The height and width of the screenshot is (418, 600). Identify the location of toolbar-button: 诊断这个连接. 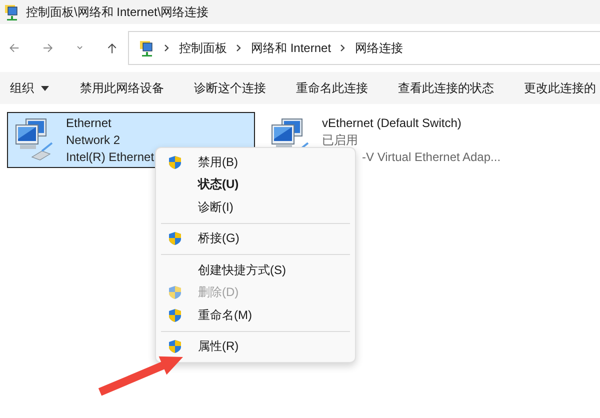
(230, 88).